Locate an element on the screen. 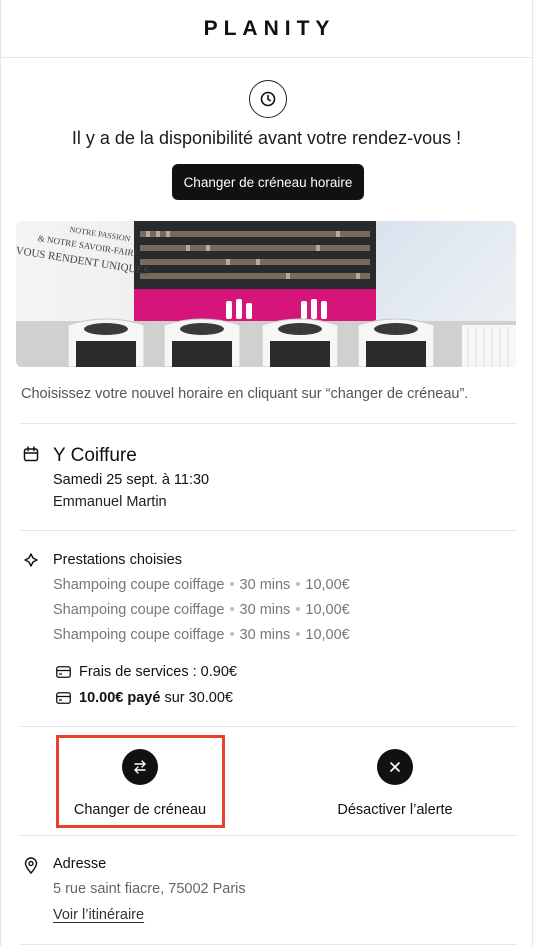  map-pin-icon is located at coordinates (31, 865).